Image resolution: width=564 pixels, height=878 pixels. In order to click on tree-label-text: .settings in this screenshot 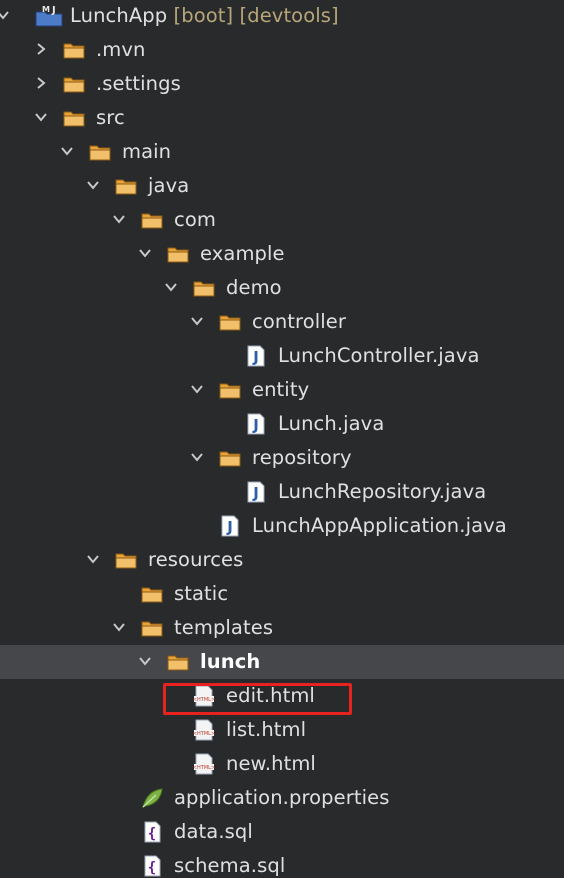, I will do `click(138, 83)`.